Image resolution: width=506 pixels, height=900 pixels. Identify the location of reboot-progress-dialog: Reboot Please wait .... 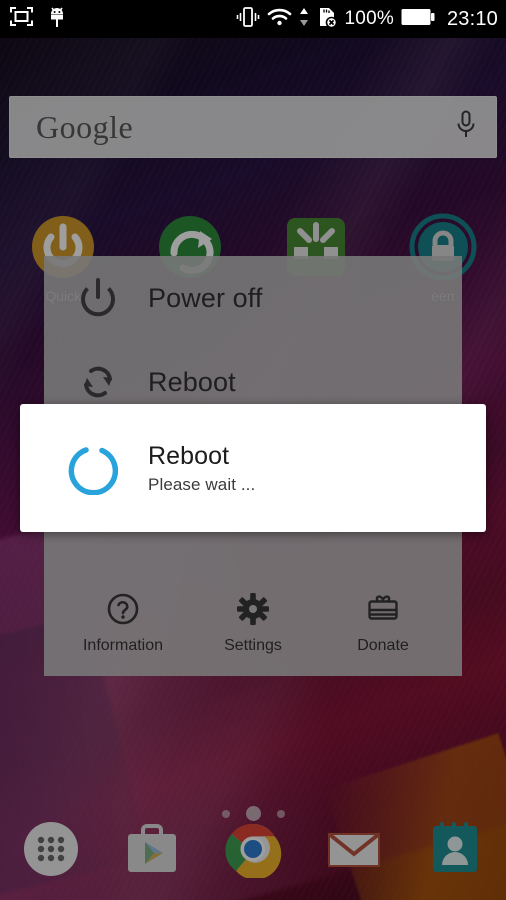
(253, 468).